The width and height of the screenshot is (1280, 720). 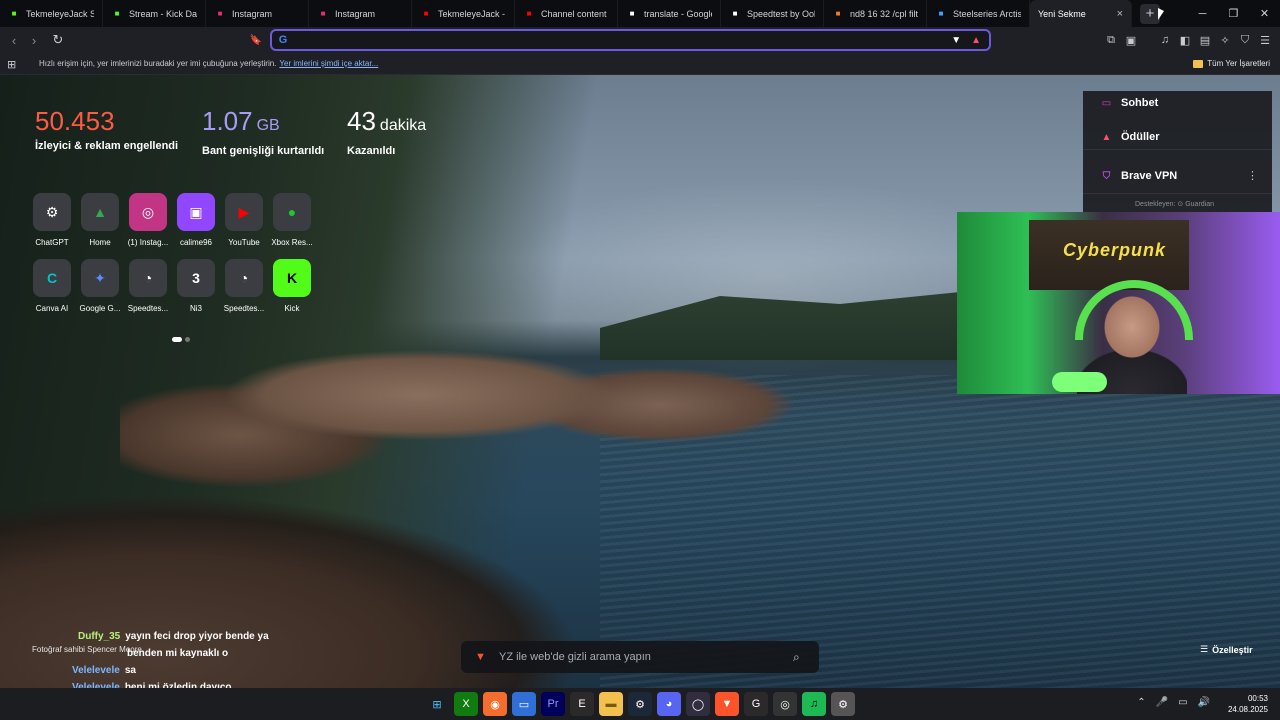 What do you see at coordinates (1150, 13) in the screenshot?
I see `new-tab-button: +` at bounding box center [1150, 13].